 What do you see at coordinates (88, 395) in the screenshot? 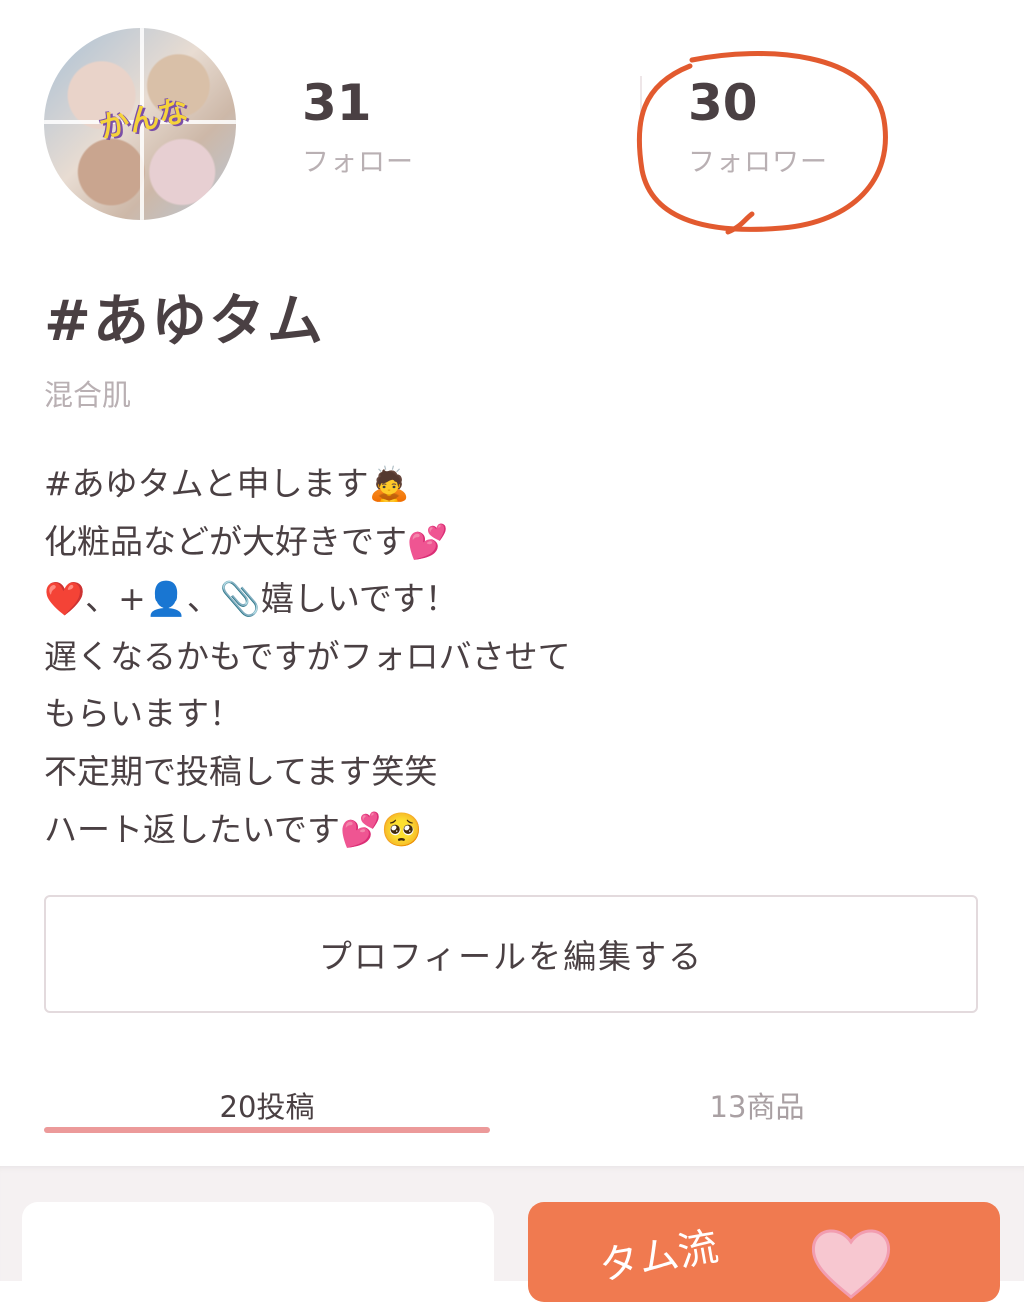
I see `skin-type: 混合肌` at bounding box center [88, 395].